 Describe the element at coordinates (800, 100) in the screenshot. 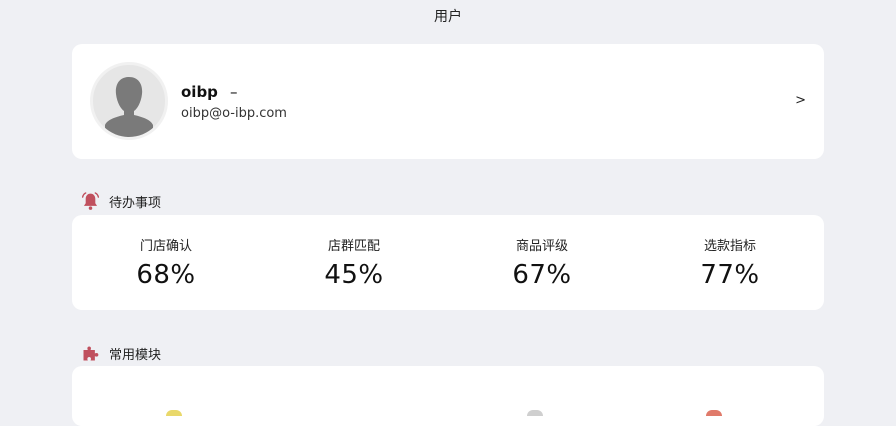

I see `chevron-right-icon: >` at that location.